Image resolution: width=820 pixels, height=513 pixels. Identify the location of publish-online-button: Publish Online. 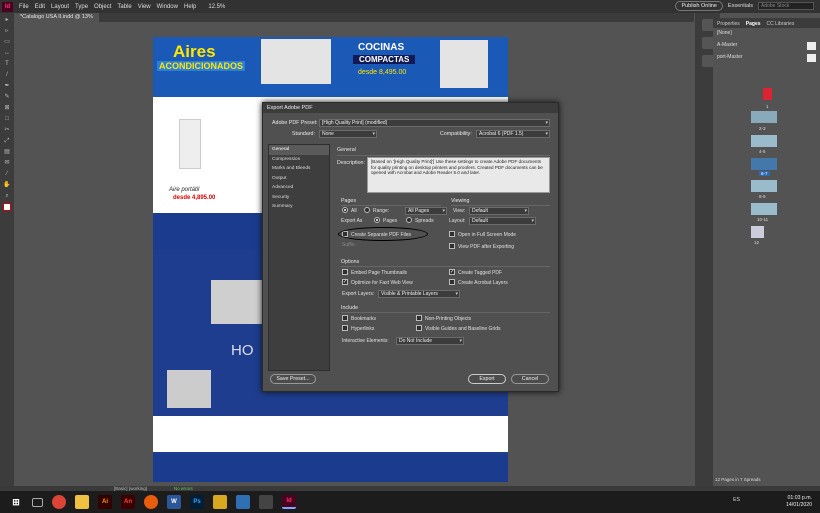
(699, 6).